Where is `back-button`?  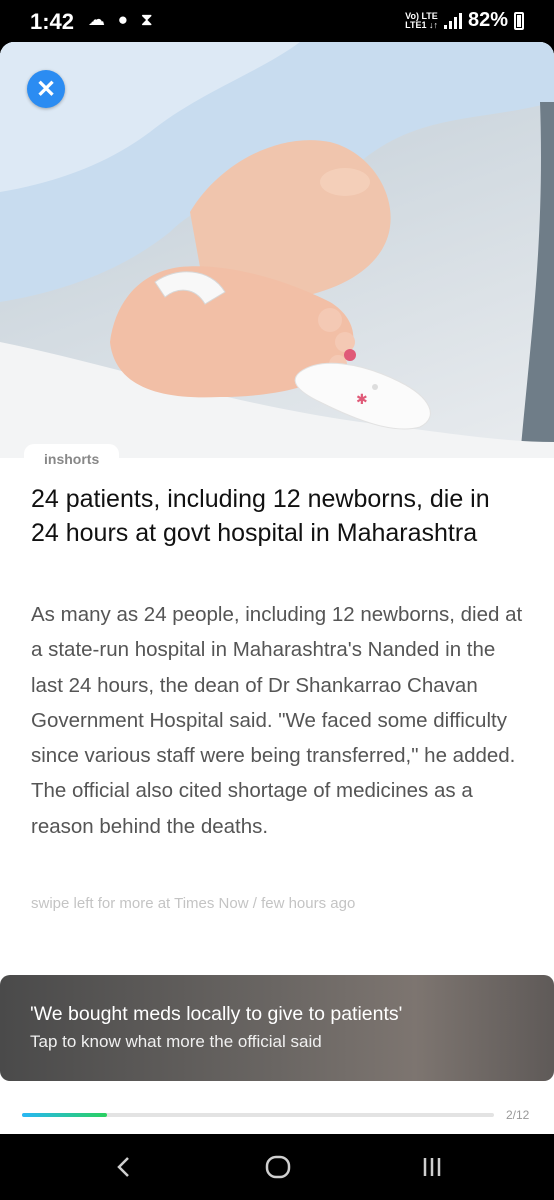
back-button is located at coordinates (124, 1167).